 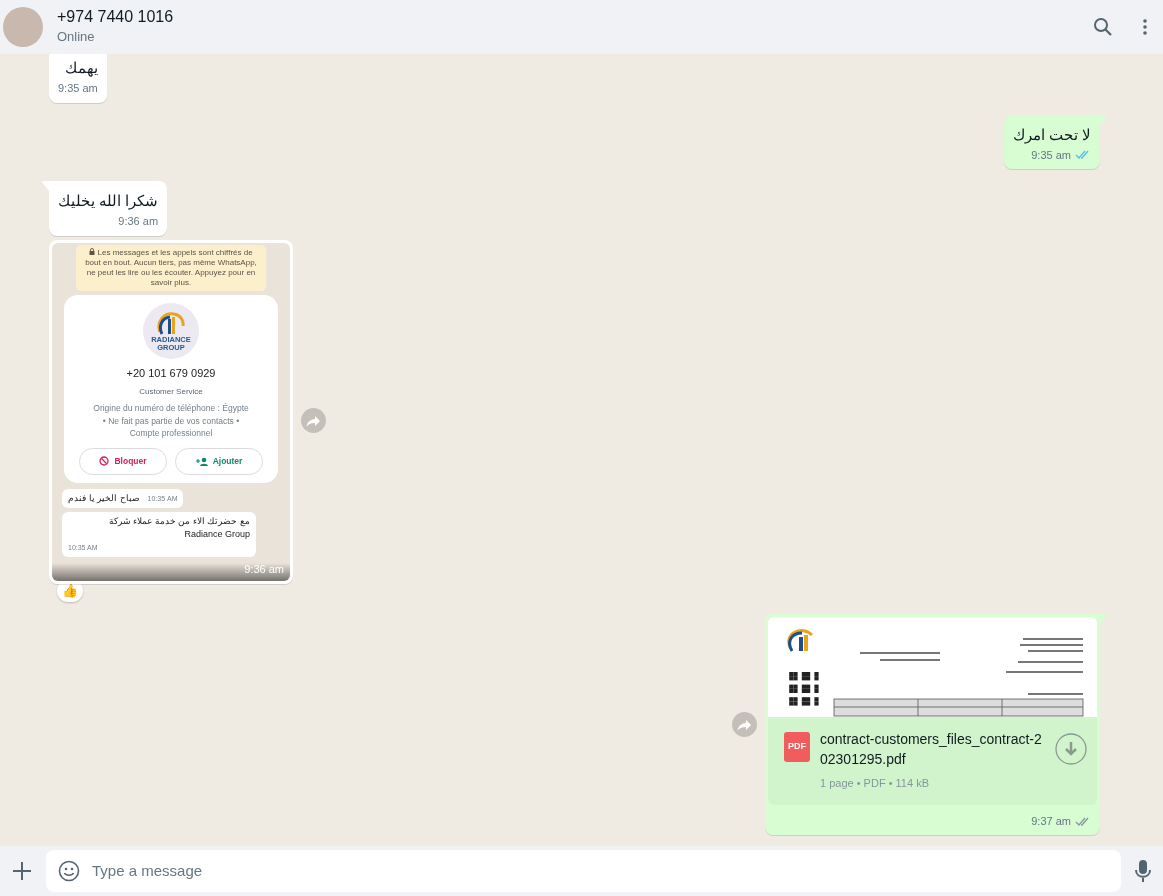 I want to click on file-name: contract-customers_files_contract-202301295.pdf, so click(x=931, y=749).